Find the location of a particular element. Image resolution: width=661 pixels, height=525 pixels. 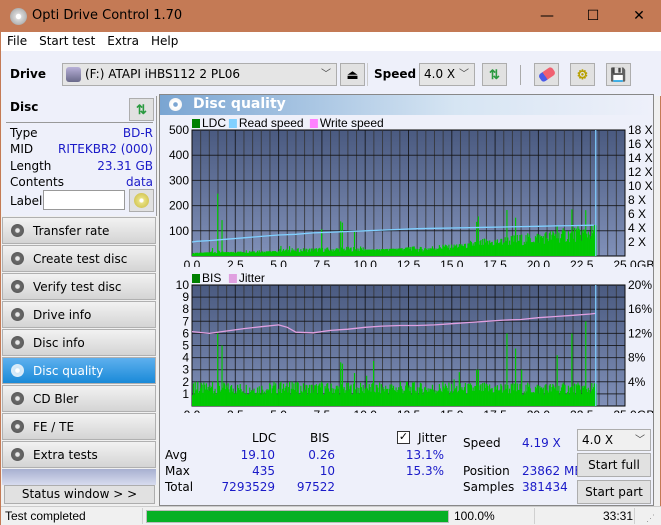

refresh-button: ⇅ is located at coordinates (494, 74).